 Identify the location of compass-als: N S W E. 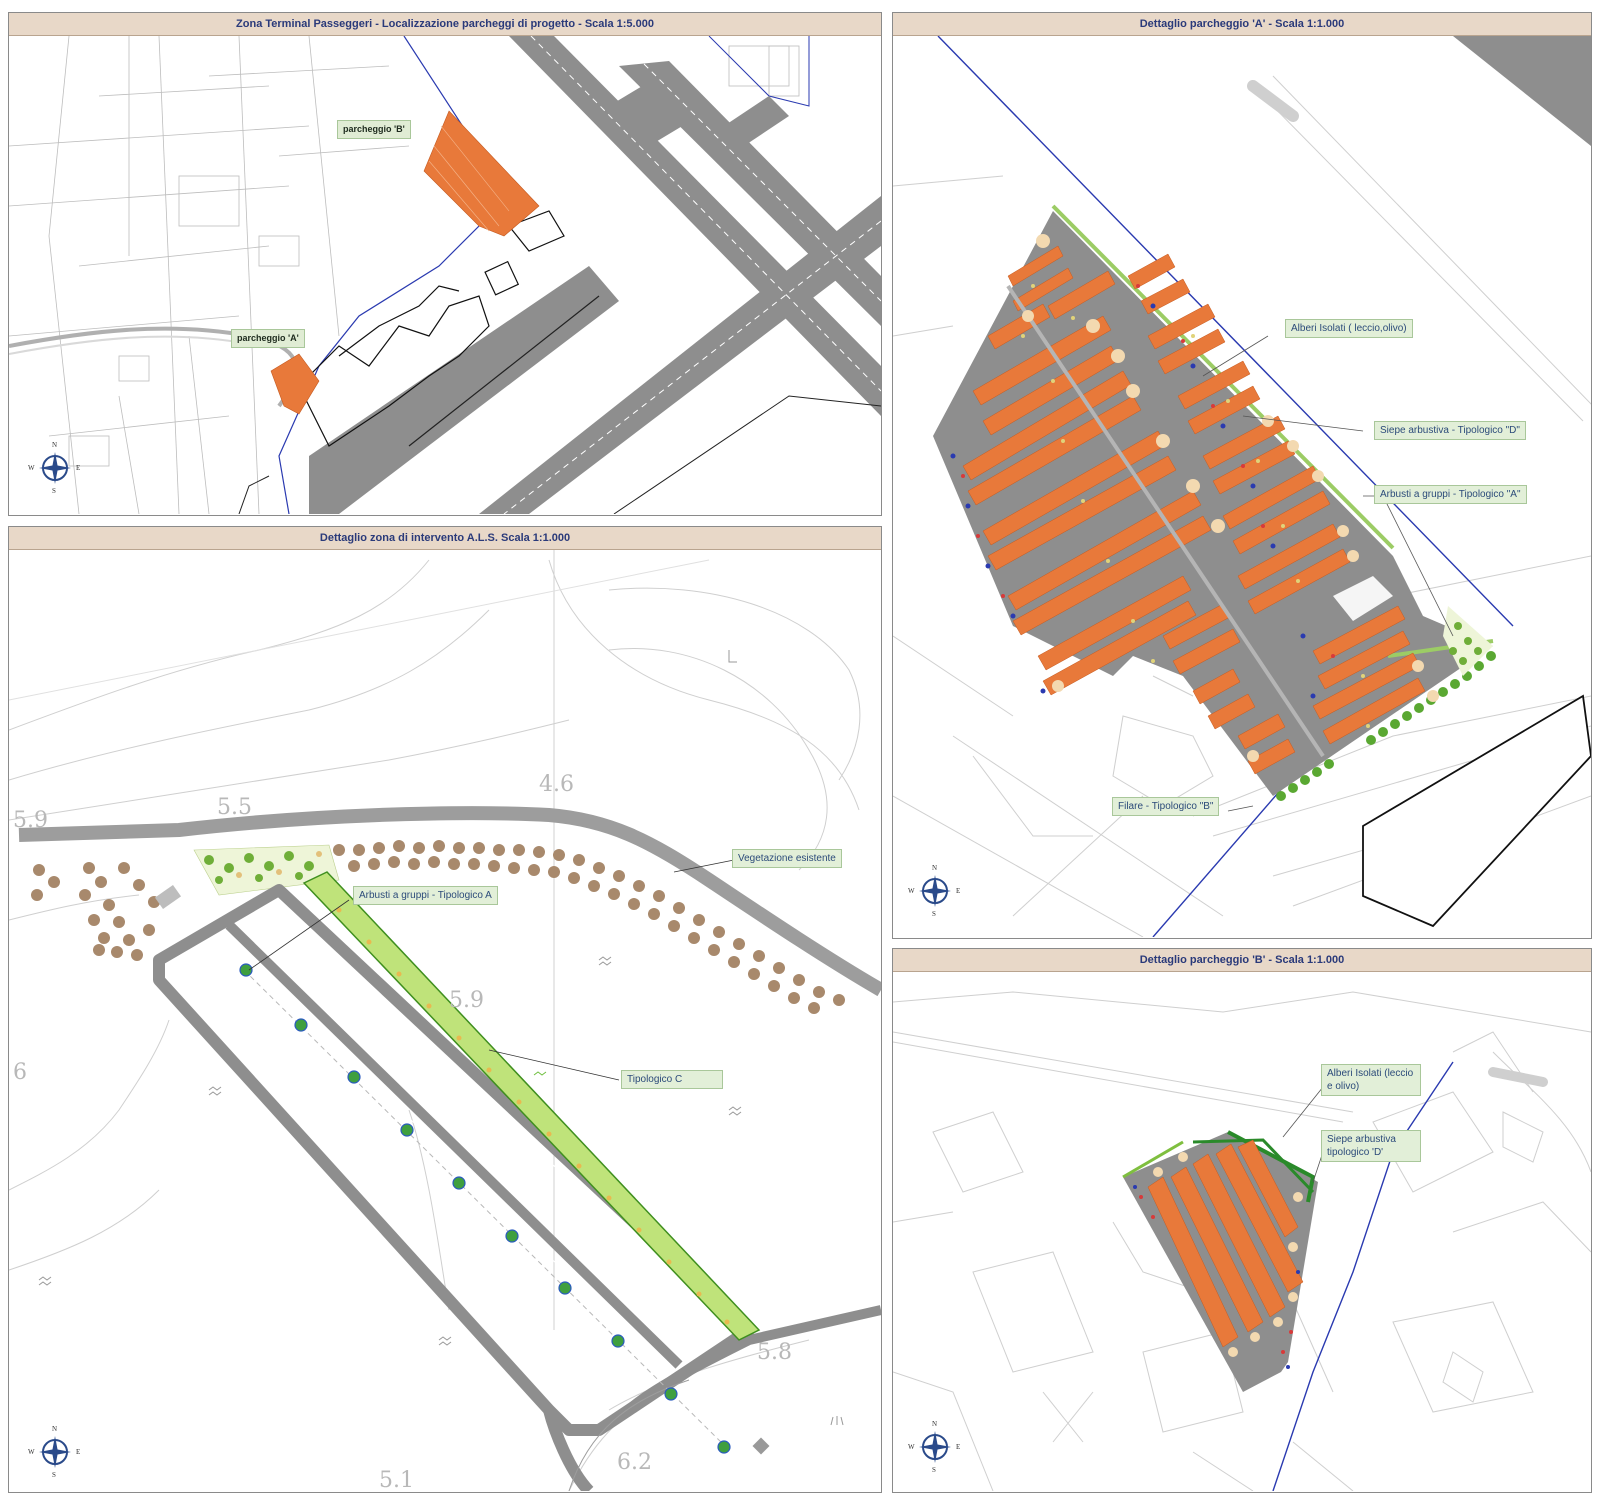
(54, 1452).